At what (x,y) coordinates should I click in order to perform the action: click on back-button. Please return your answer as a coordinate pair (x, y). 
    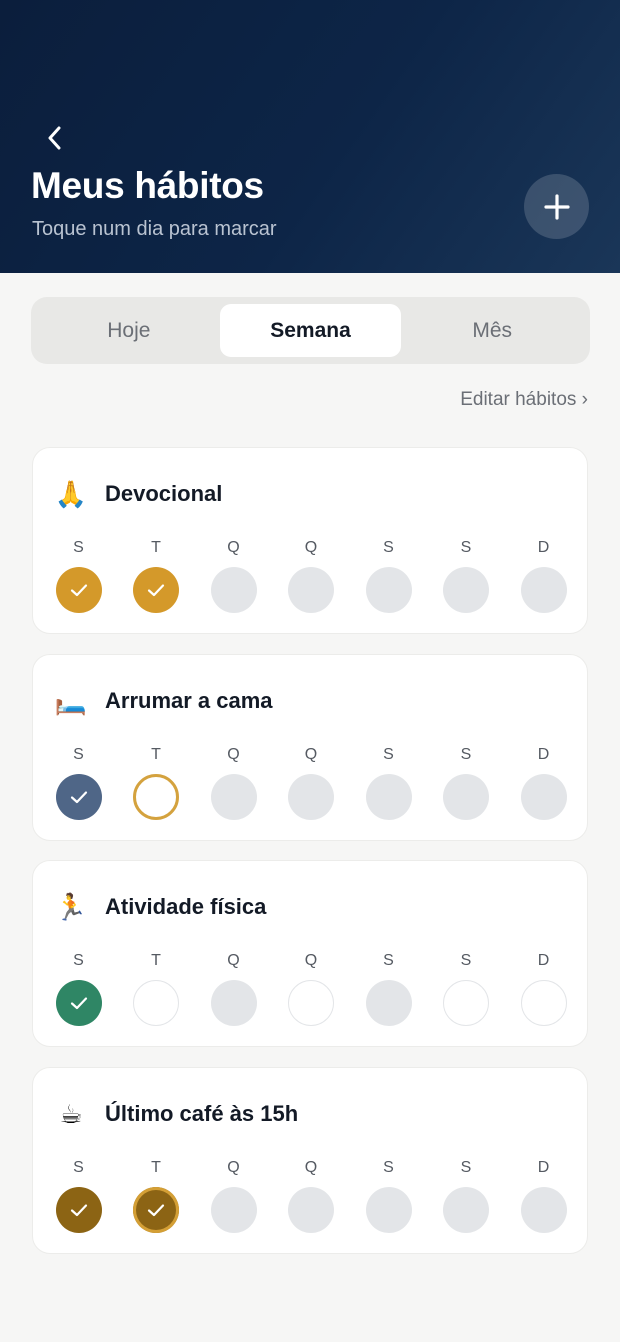
    Looking at the image, I should click on (54, 138).